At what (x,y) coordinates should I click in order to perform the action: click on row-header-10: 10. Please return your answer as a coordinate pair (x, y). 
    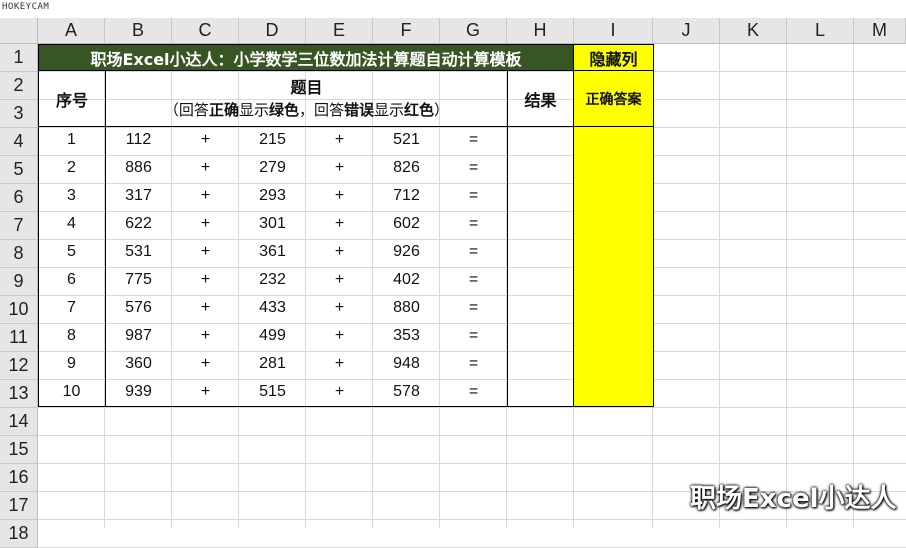
    Looking at the image, I should click on (19, 310).